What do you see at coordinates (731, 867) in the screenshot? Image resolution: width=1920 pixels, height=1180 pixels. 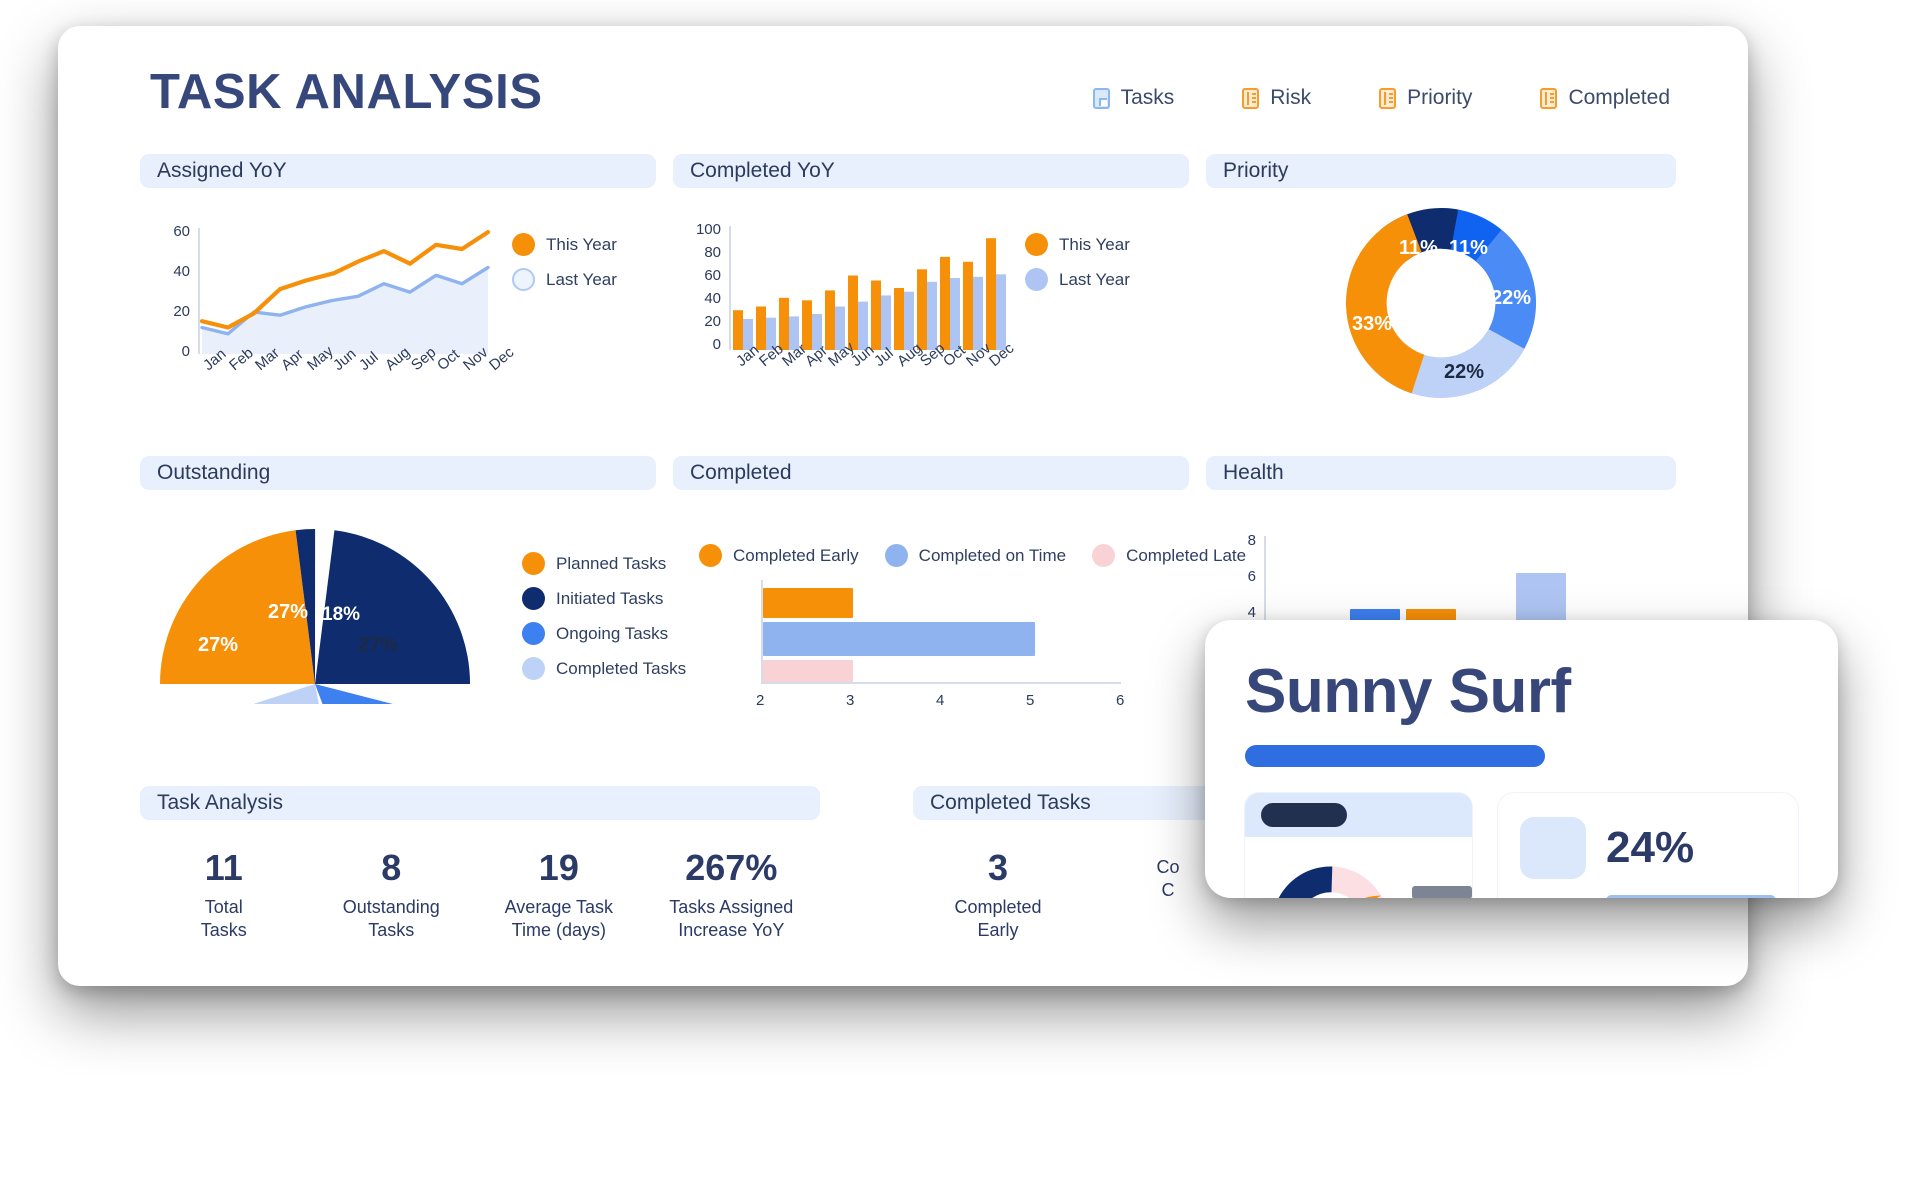 I see `kpi-value: 267%` at bounding box center [731, 867].